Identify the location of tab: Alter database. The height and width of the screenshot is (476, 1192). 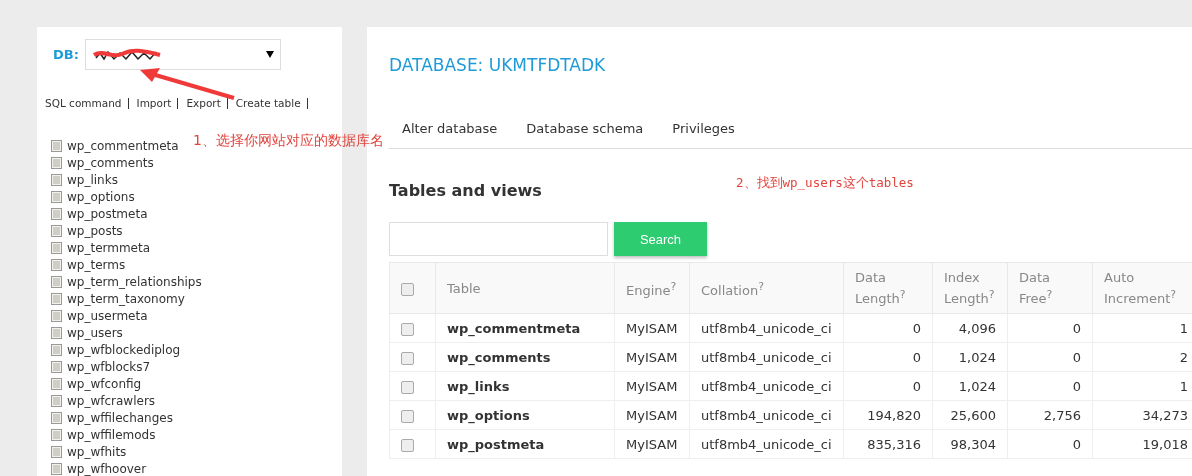
(451, 132).